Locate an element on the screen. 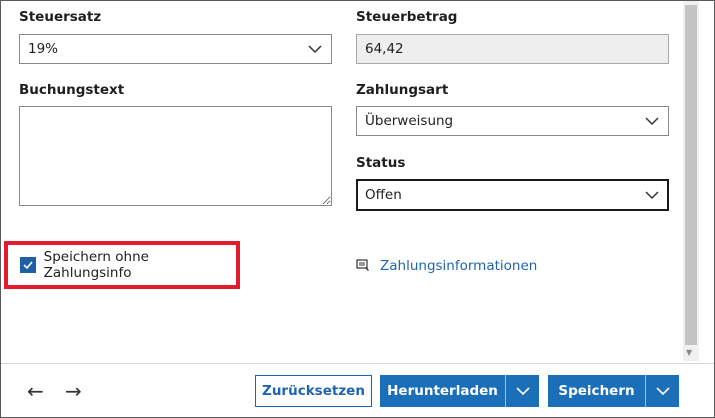 The width and height of the screenshot is (715, 418). back-arrow-icon: ← is located at coordinates (35, 391).